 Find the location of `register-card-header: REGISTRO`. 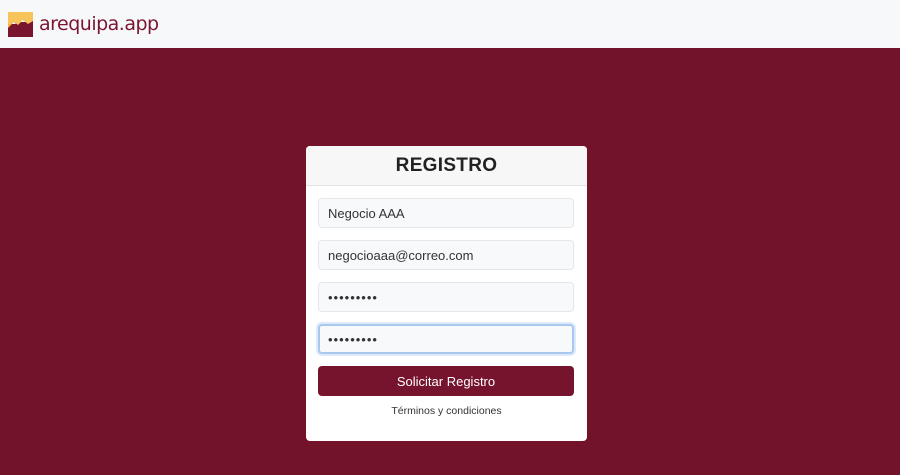

register-card-header: REGISTRO is located at coordinates (446, 166).